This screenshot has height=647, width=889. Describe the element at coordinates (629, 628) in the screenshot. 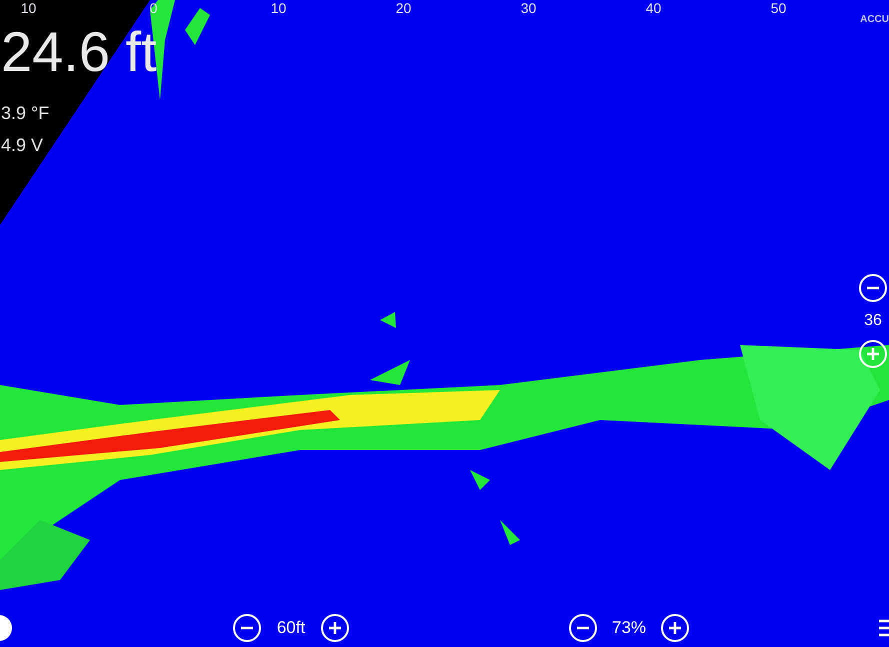

I see `control-value: 73%` at that location.